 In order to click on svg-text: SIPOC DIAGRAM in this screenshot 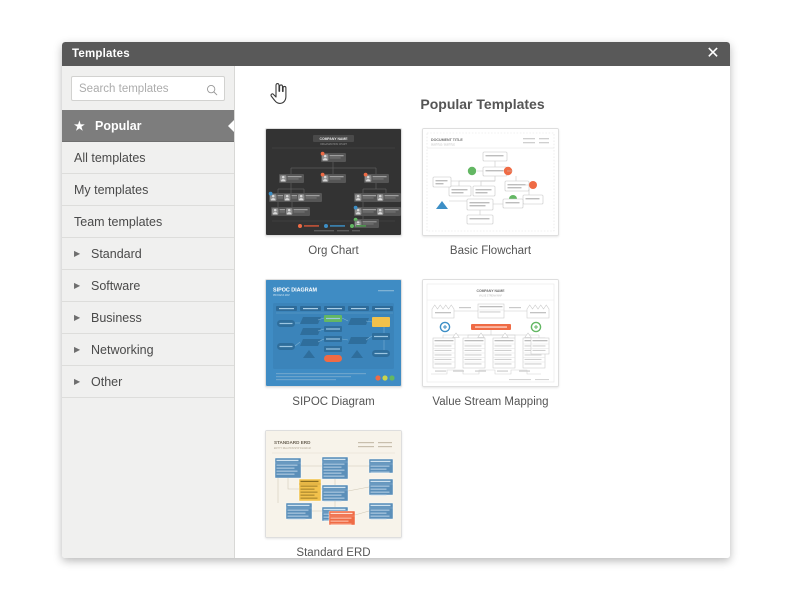, I will do `click(295, 290)`.